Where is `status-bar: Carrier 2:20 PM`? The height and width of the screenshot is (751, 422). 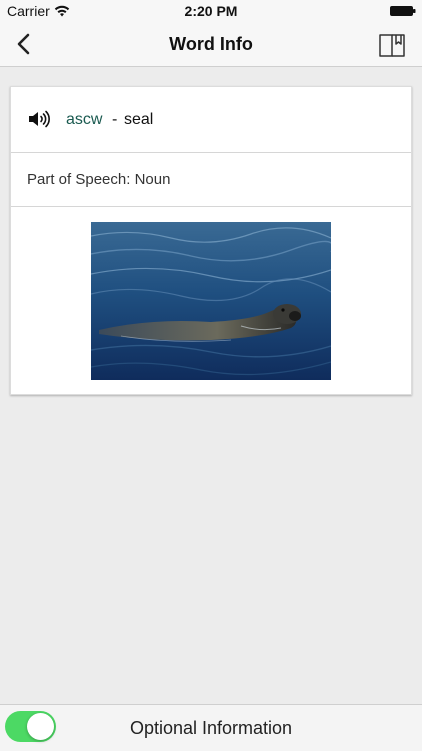 status-bar: Carrier 2:20 PM is located at coordinates (211, 11).